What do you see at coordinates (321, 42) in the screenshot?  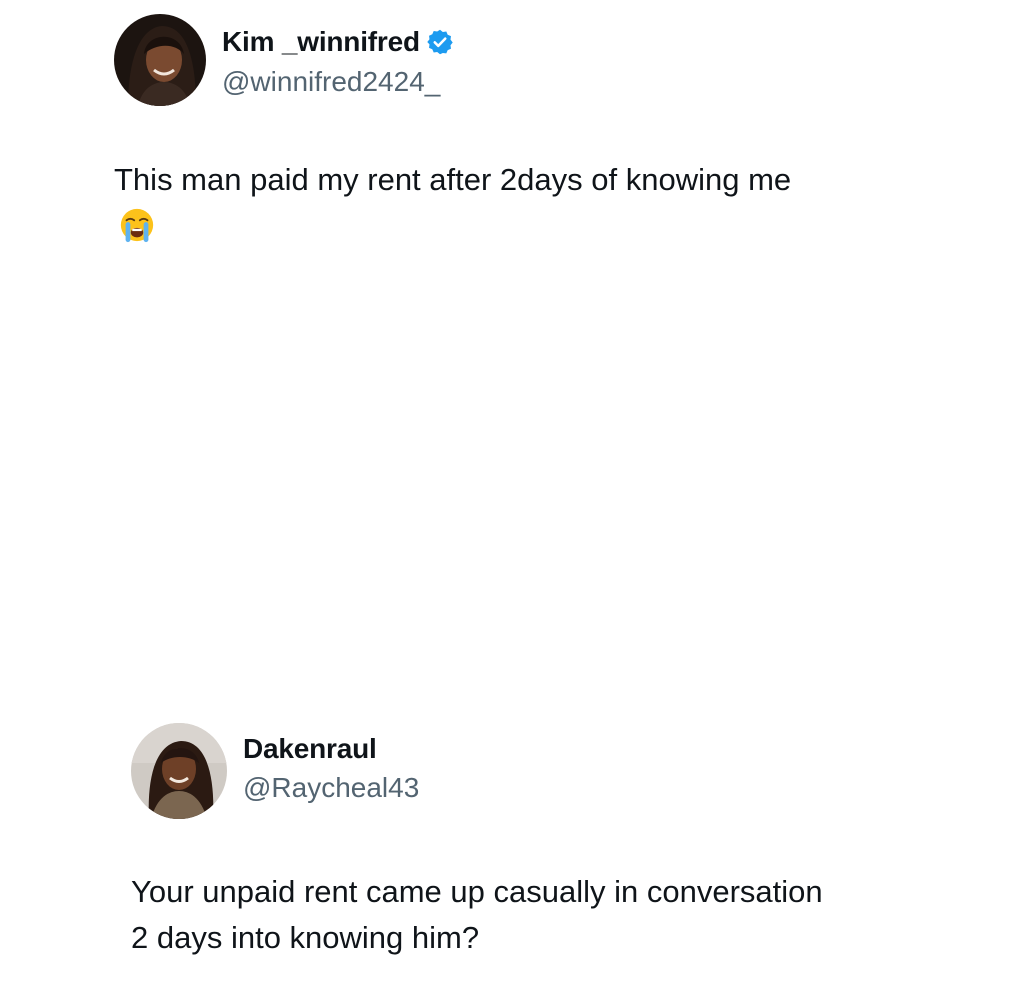 I see `display-name: Kim _winnifred` at bounding box center [321, 42].